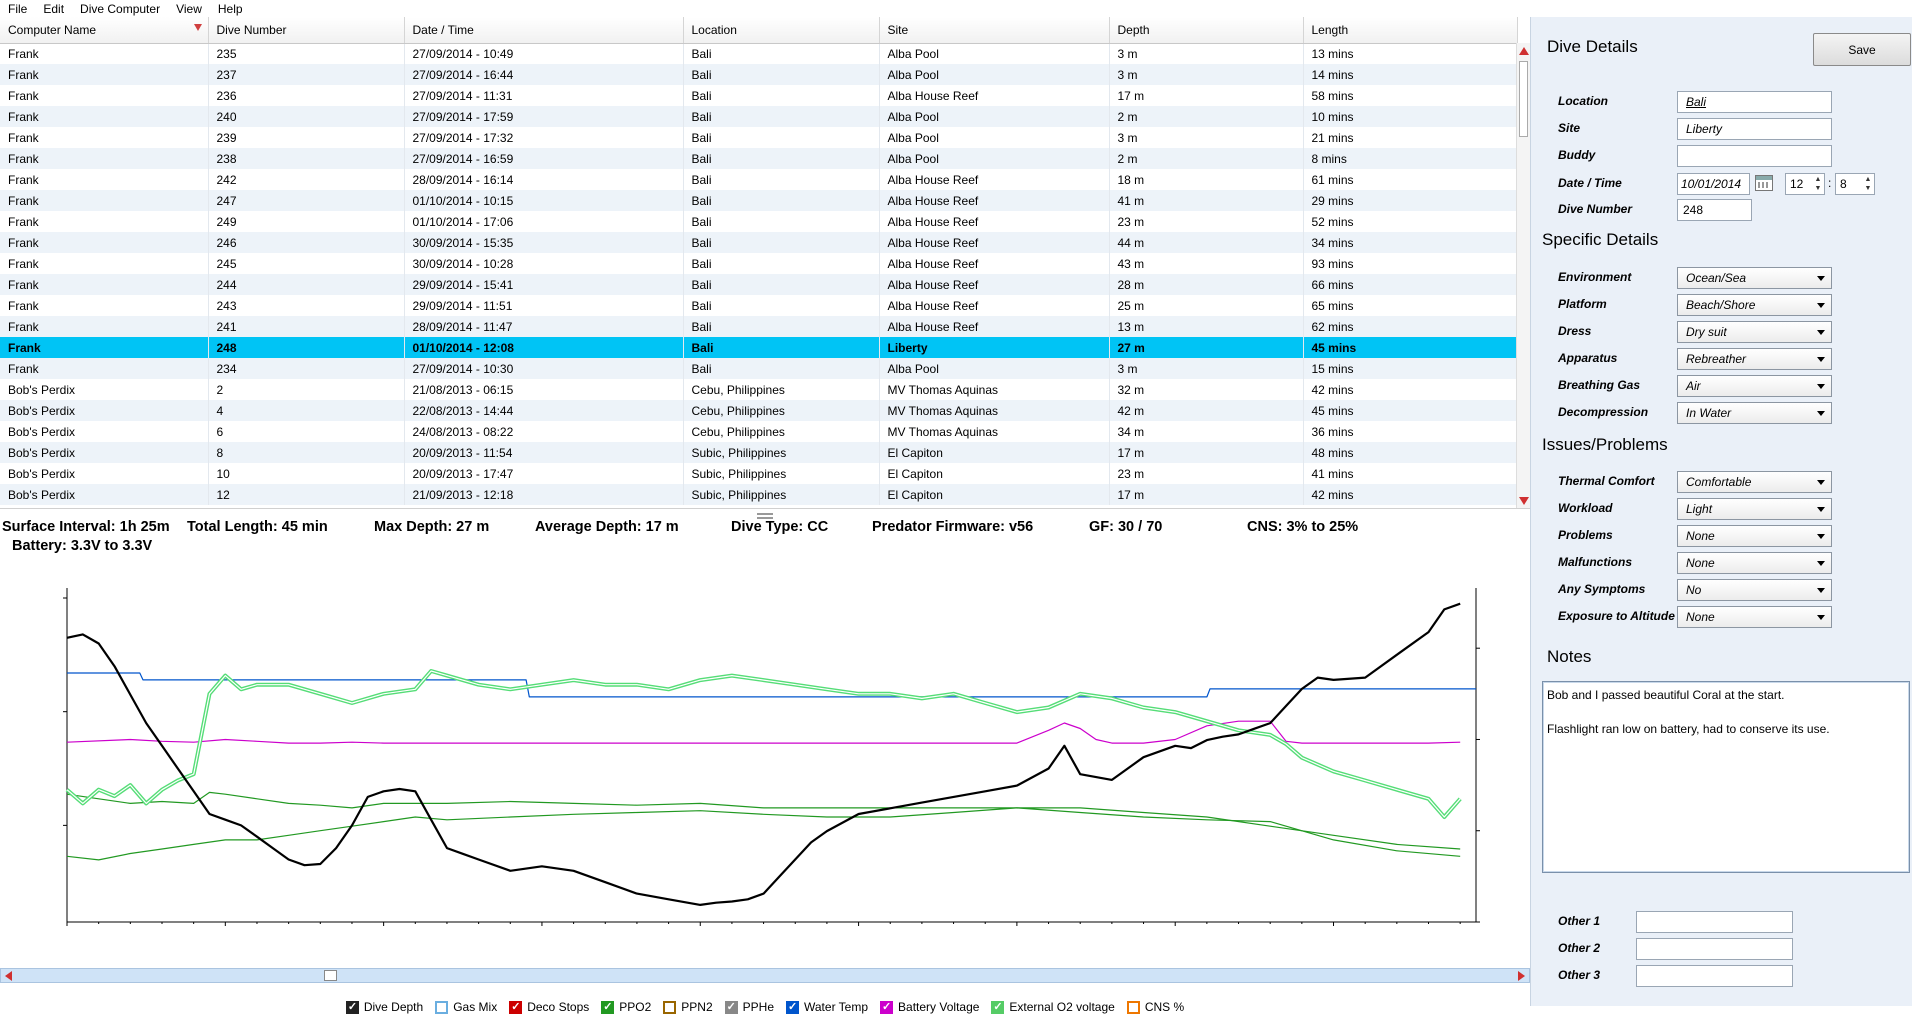 This screenshot has height=1017, width=1912. Describe the element at coordinates (1714, 949) in the screenshot. I see `other-2-field` at that location.